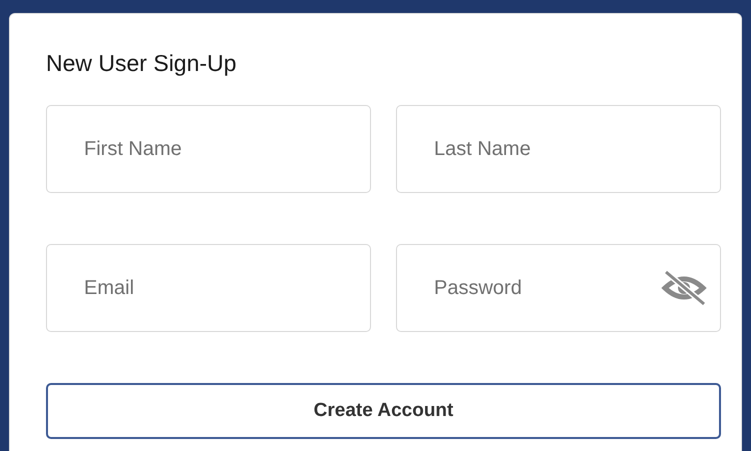 Image resolution: width=751 pixels, height=451 pixels. Describe the element at coordinates (383, 411) in the screenshot. I see `create-account-button: Create Account` at that location.